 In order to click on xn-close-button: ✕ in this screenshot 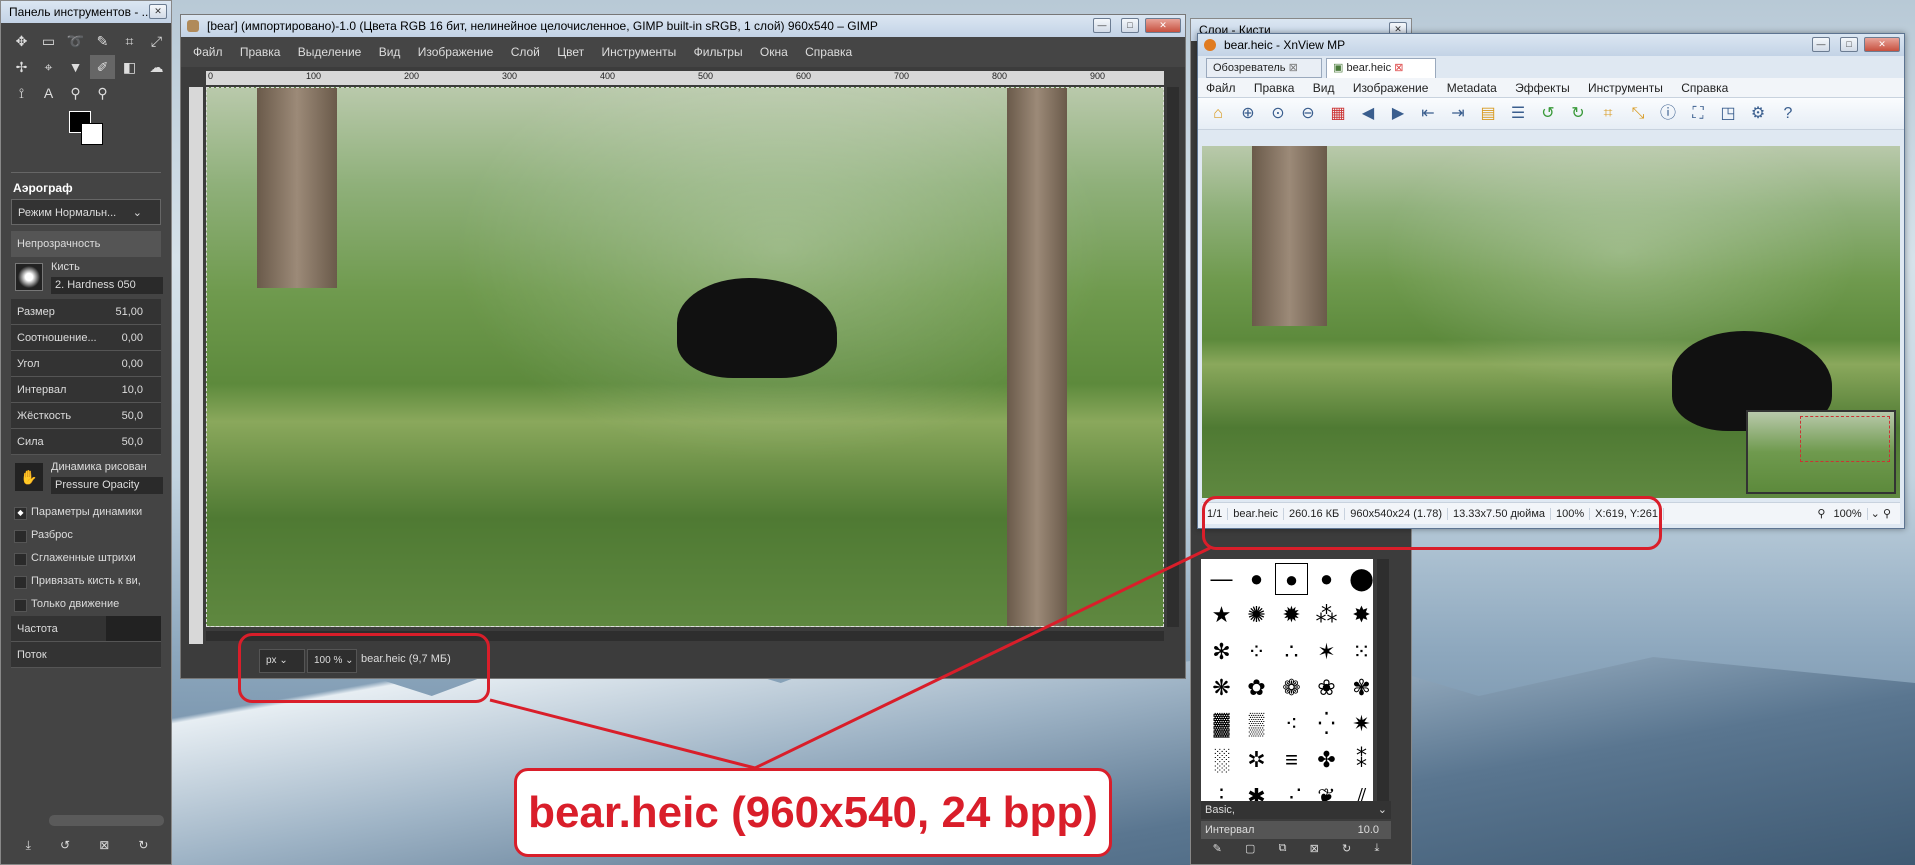, I will do `click(1882, 44)`.